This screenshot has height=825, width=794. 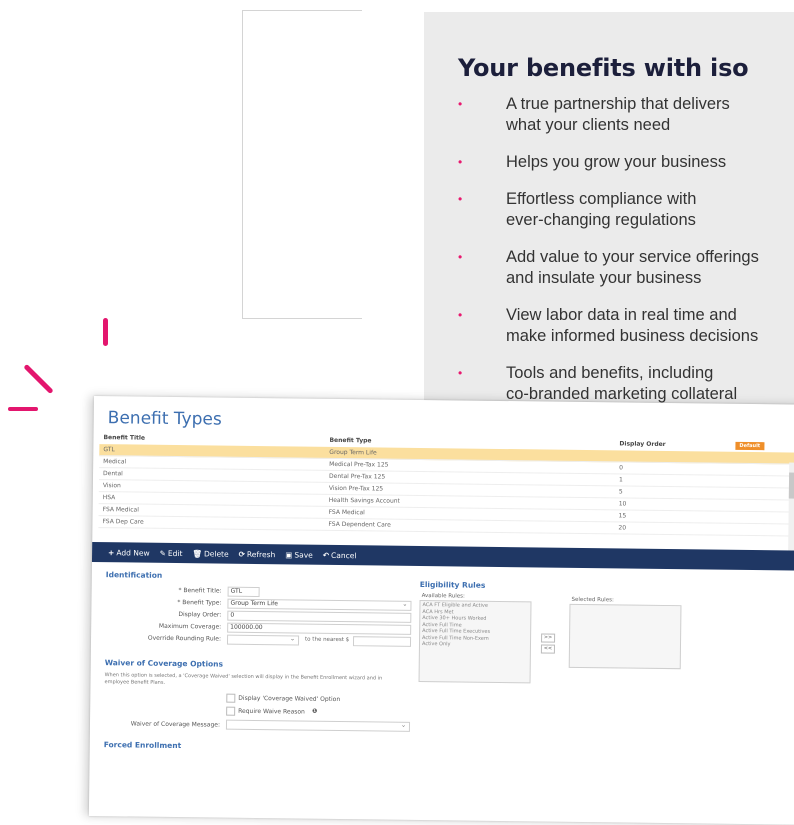 I want to click on cell-order: 15, so click(x=622, y=516).